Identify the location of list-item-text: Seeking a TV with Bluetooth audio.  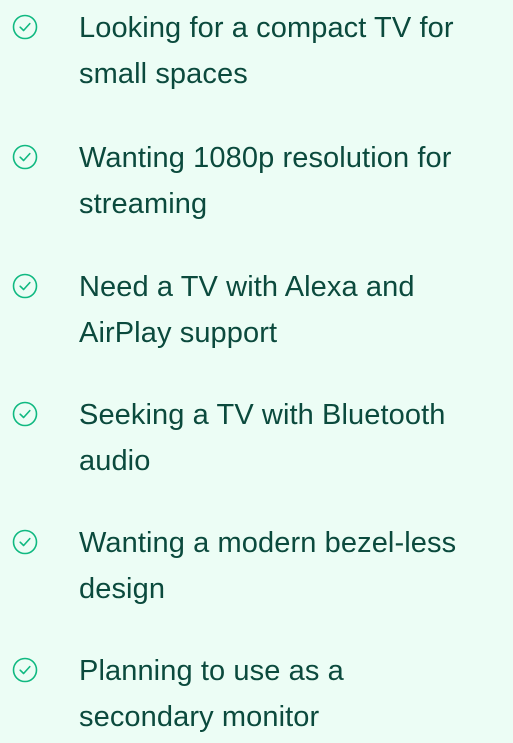
(262, 438).